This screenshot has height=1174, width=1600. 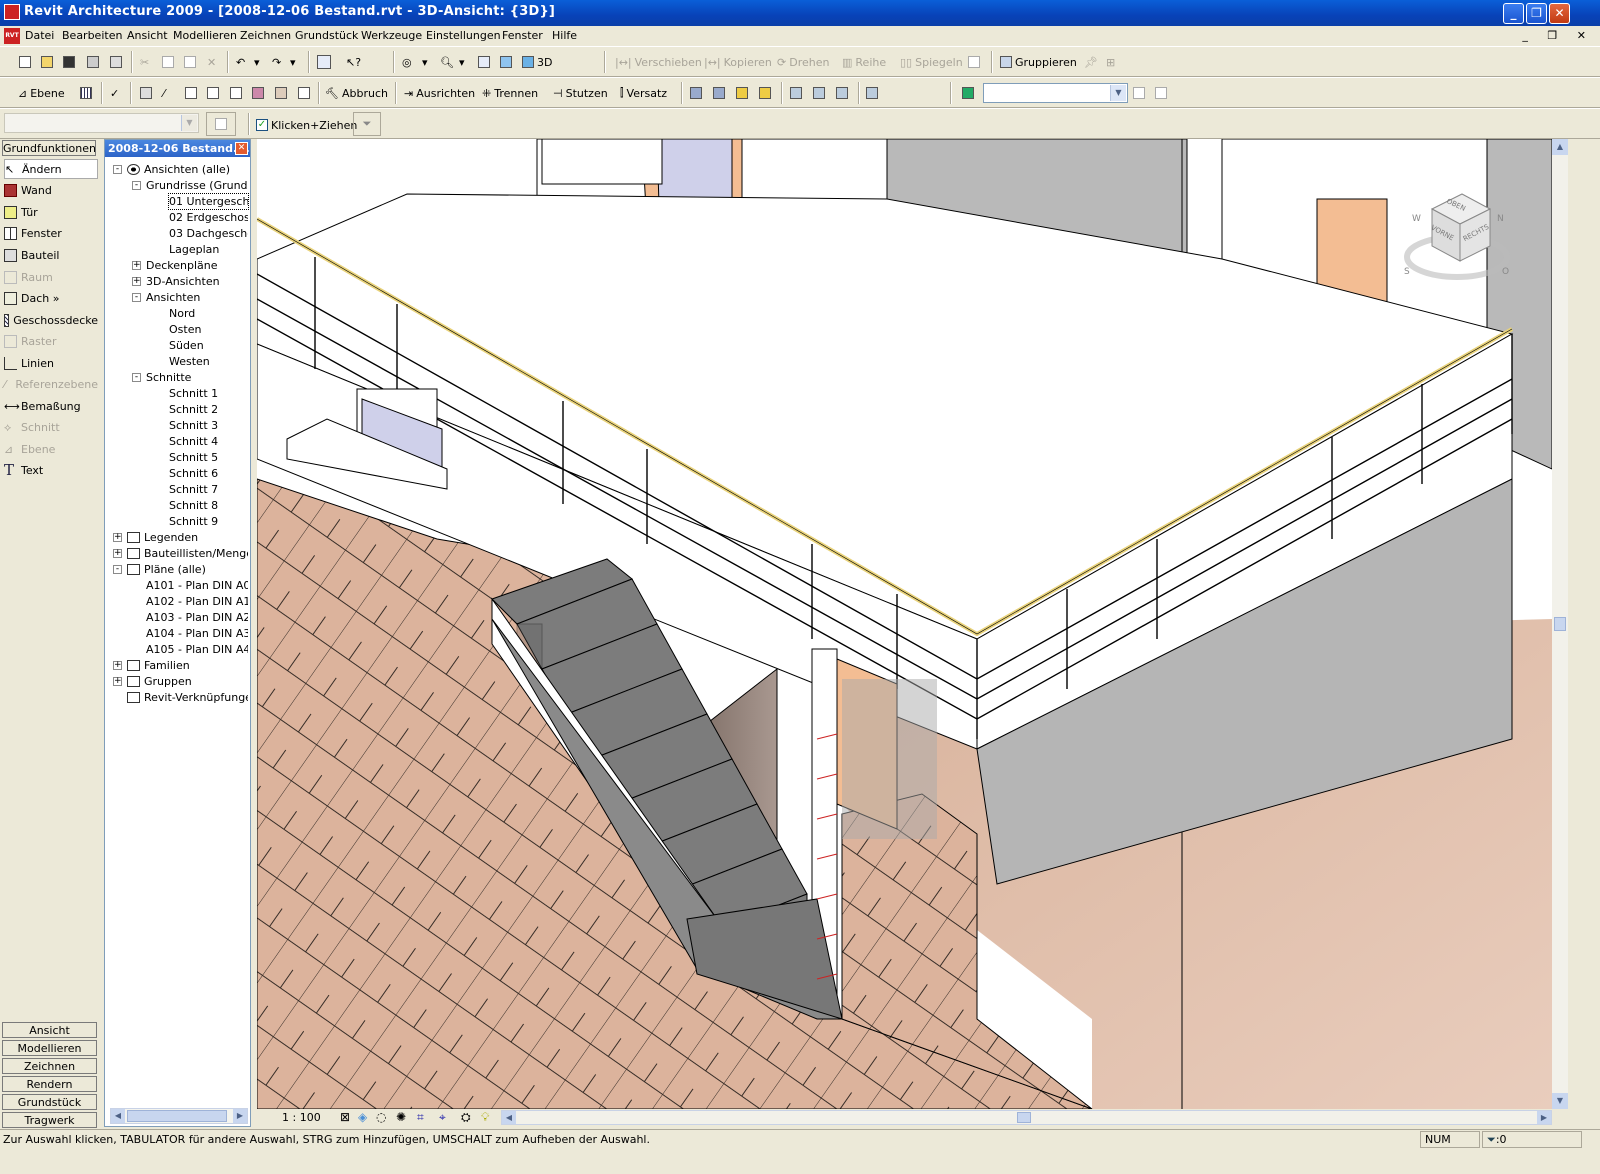 What do you see at coordinates (208, 473) in the screenshot?
I see `tree-item: Schnitt 6` at bounding box center [208, 473].